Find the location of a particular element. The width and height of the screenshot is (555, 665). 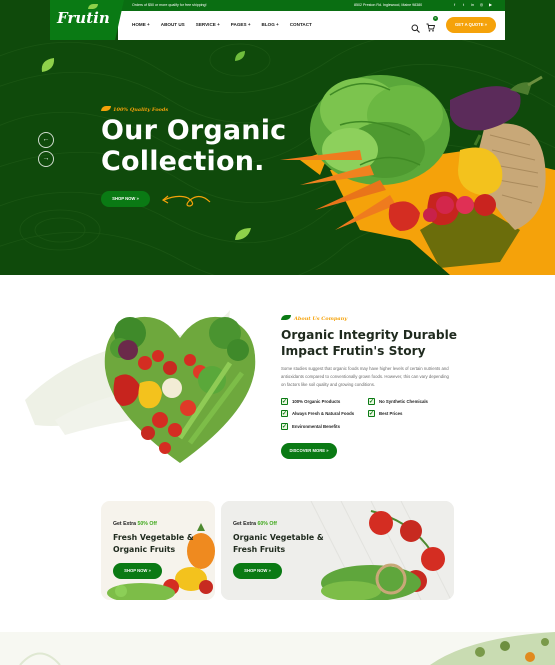

decorative-foliage is located at coordinates (287, 648).